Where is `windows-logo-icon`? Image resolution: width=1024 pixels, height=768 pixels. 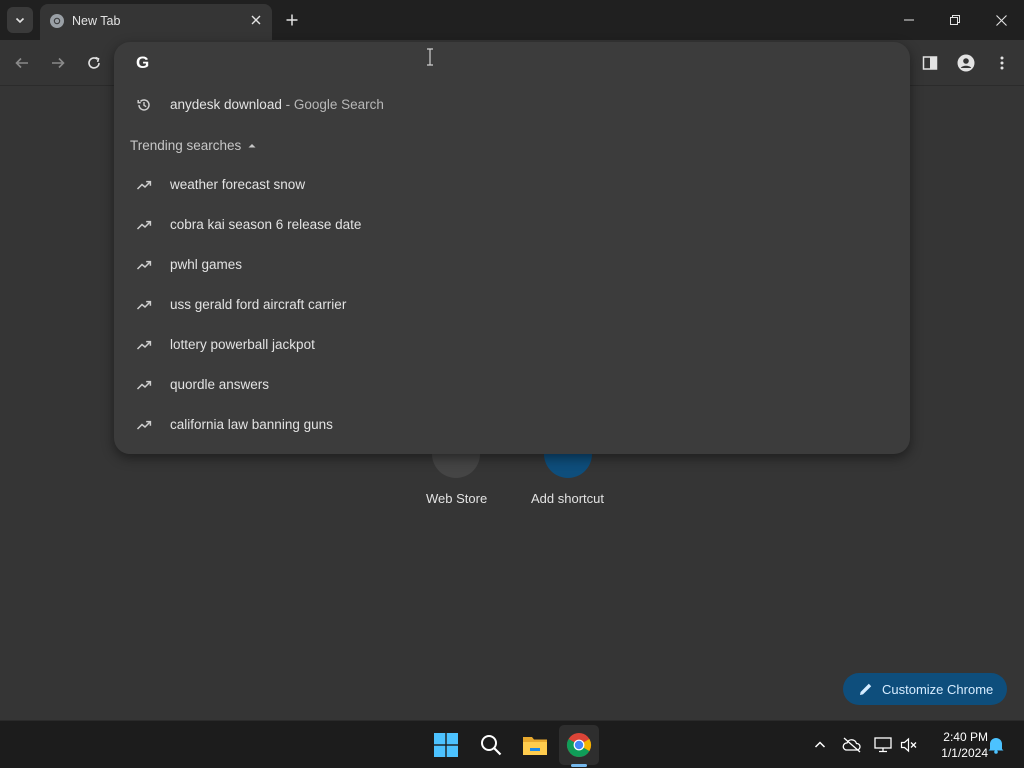
windows-logo-icon is located at coordinates (446, 745).